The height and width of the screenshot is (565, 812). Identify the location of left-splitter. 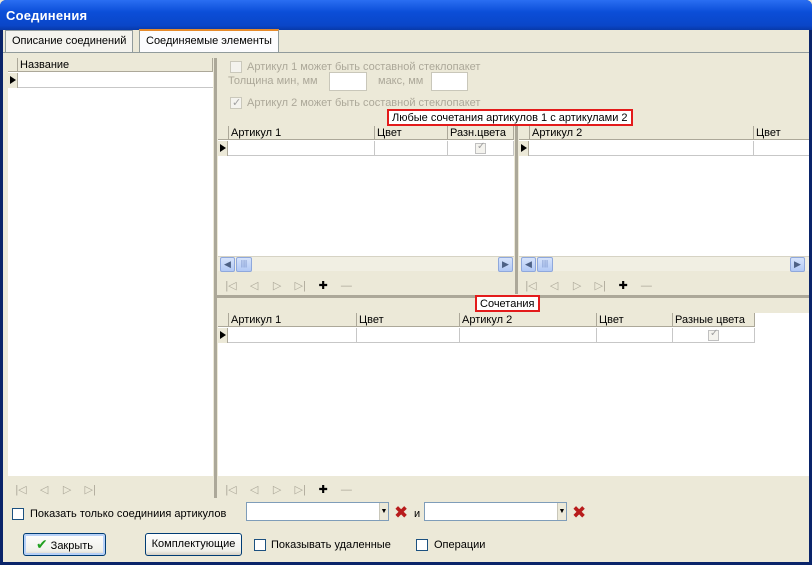
(215, 278).